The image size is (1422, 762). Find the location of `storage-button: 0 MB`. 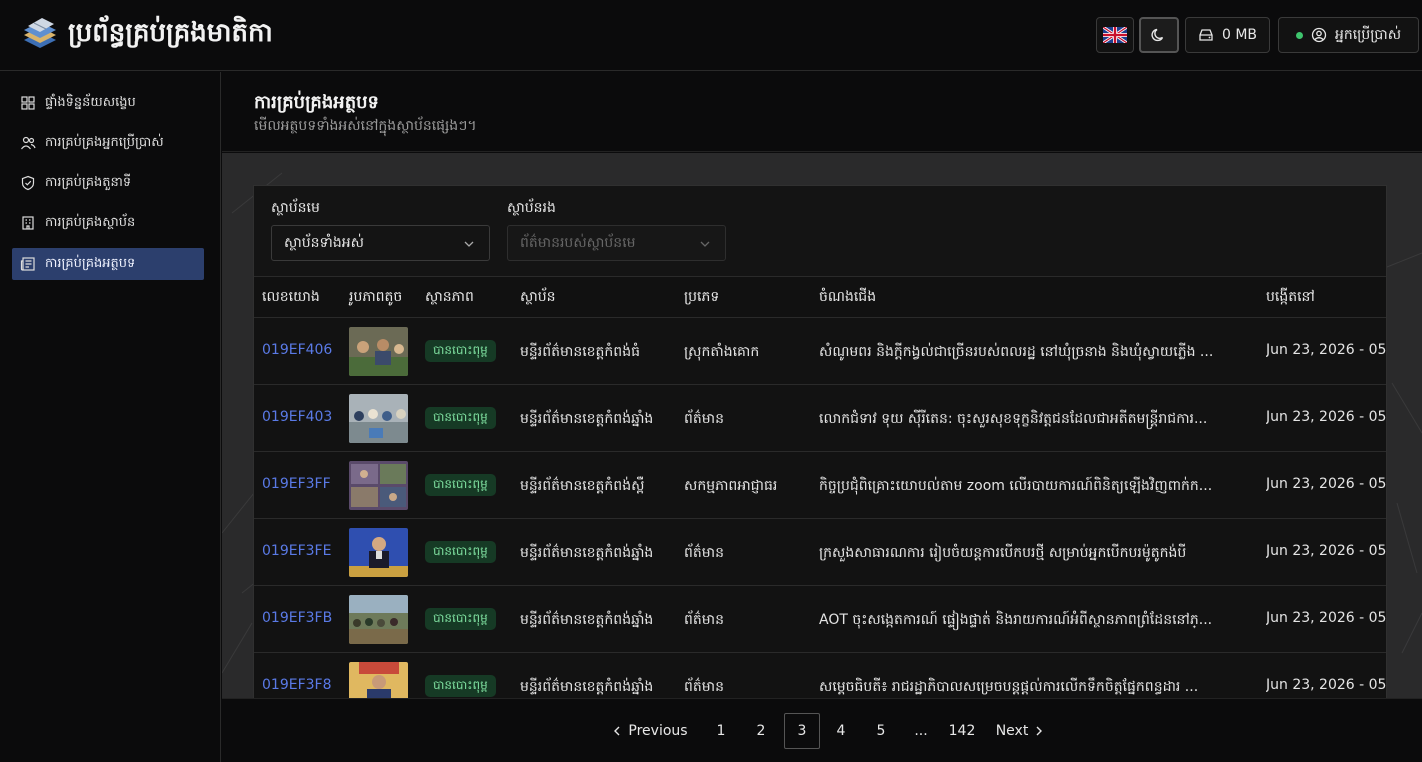

storage-button: 0 MB is located at coordinates (1227, 35).